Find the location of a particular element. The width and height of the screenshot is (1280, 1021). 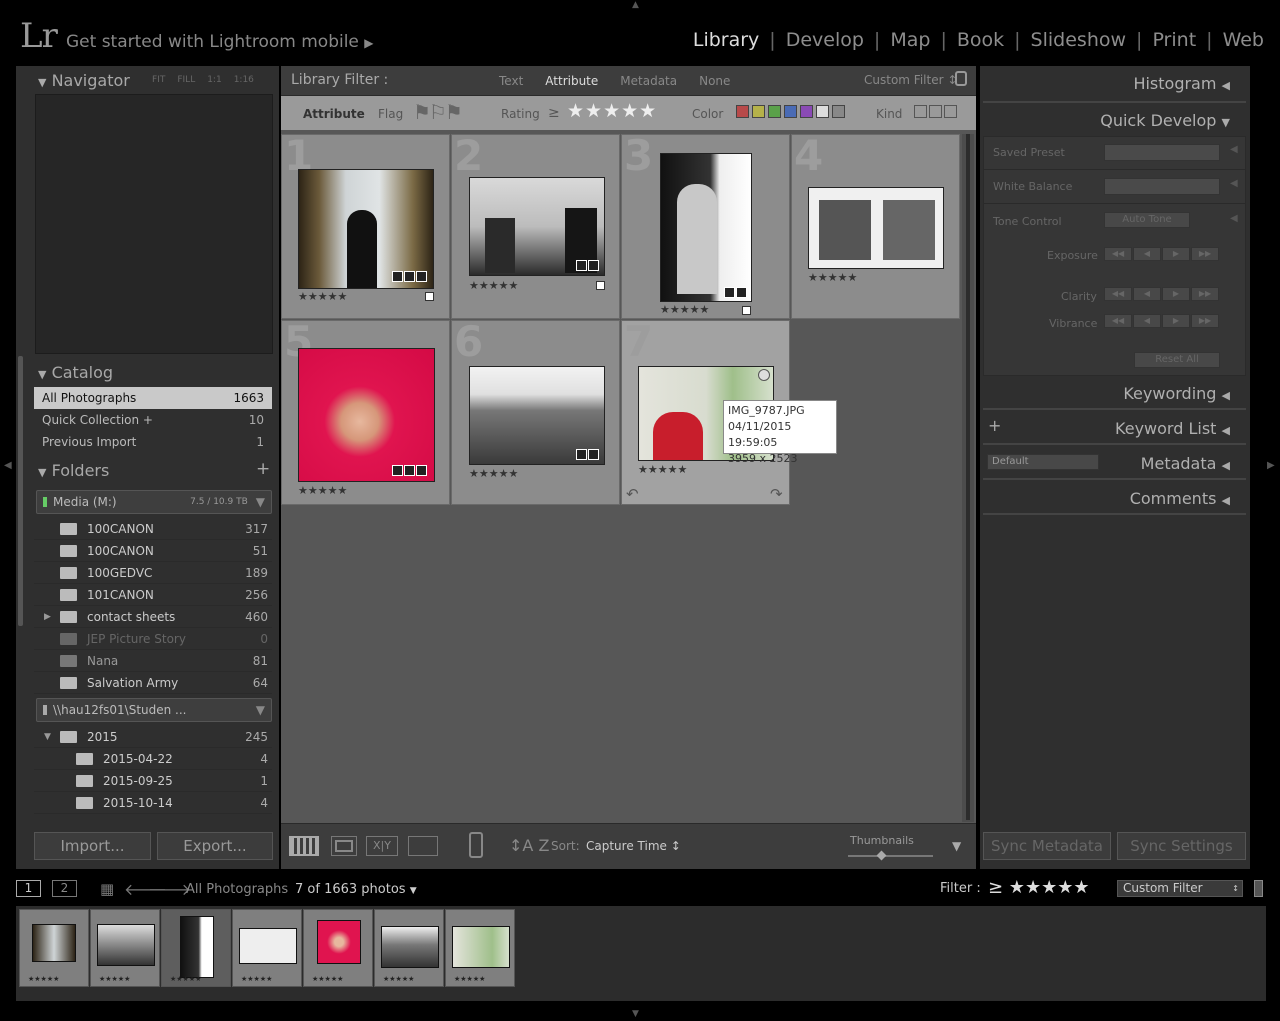

master-photo-icon is located at coordinates (920, 111).